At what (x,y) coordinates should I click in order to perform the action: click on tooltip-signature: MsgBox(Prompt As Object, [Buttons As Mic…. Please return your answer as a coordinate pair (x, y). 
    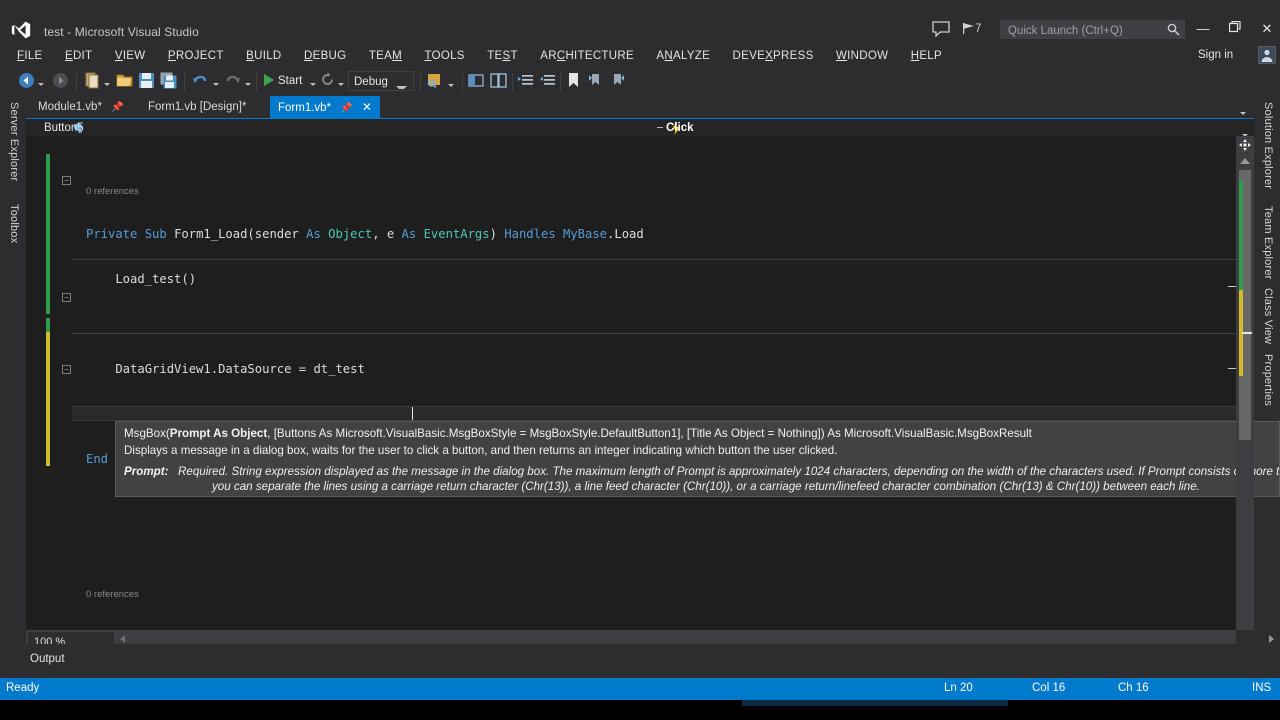
    Looking at the image, I should click on (699, 433).